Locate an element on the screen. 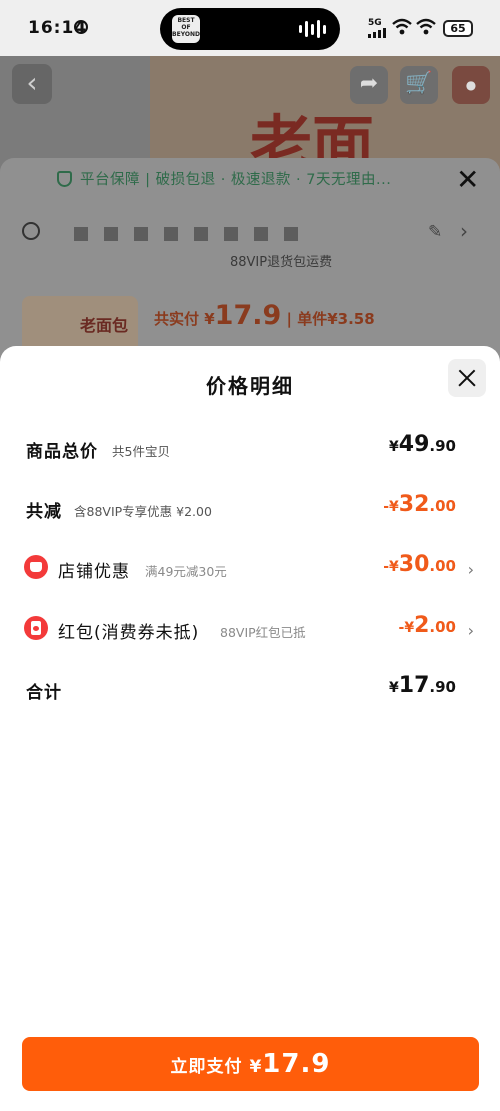 The image size is (500, 1111). row-note: 含88VIP专享优惠 ¥2.00 is located at coordinates (143, 511).